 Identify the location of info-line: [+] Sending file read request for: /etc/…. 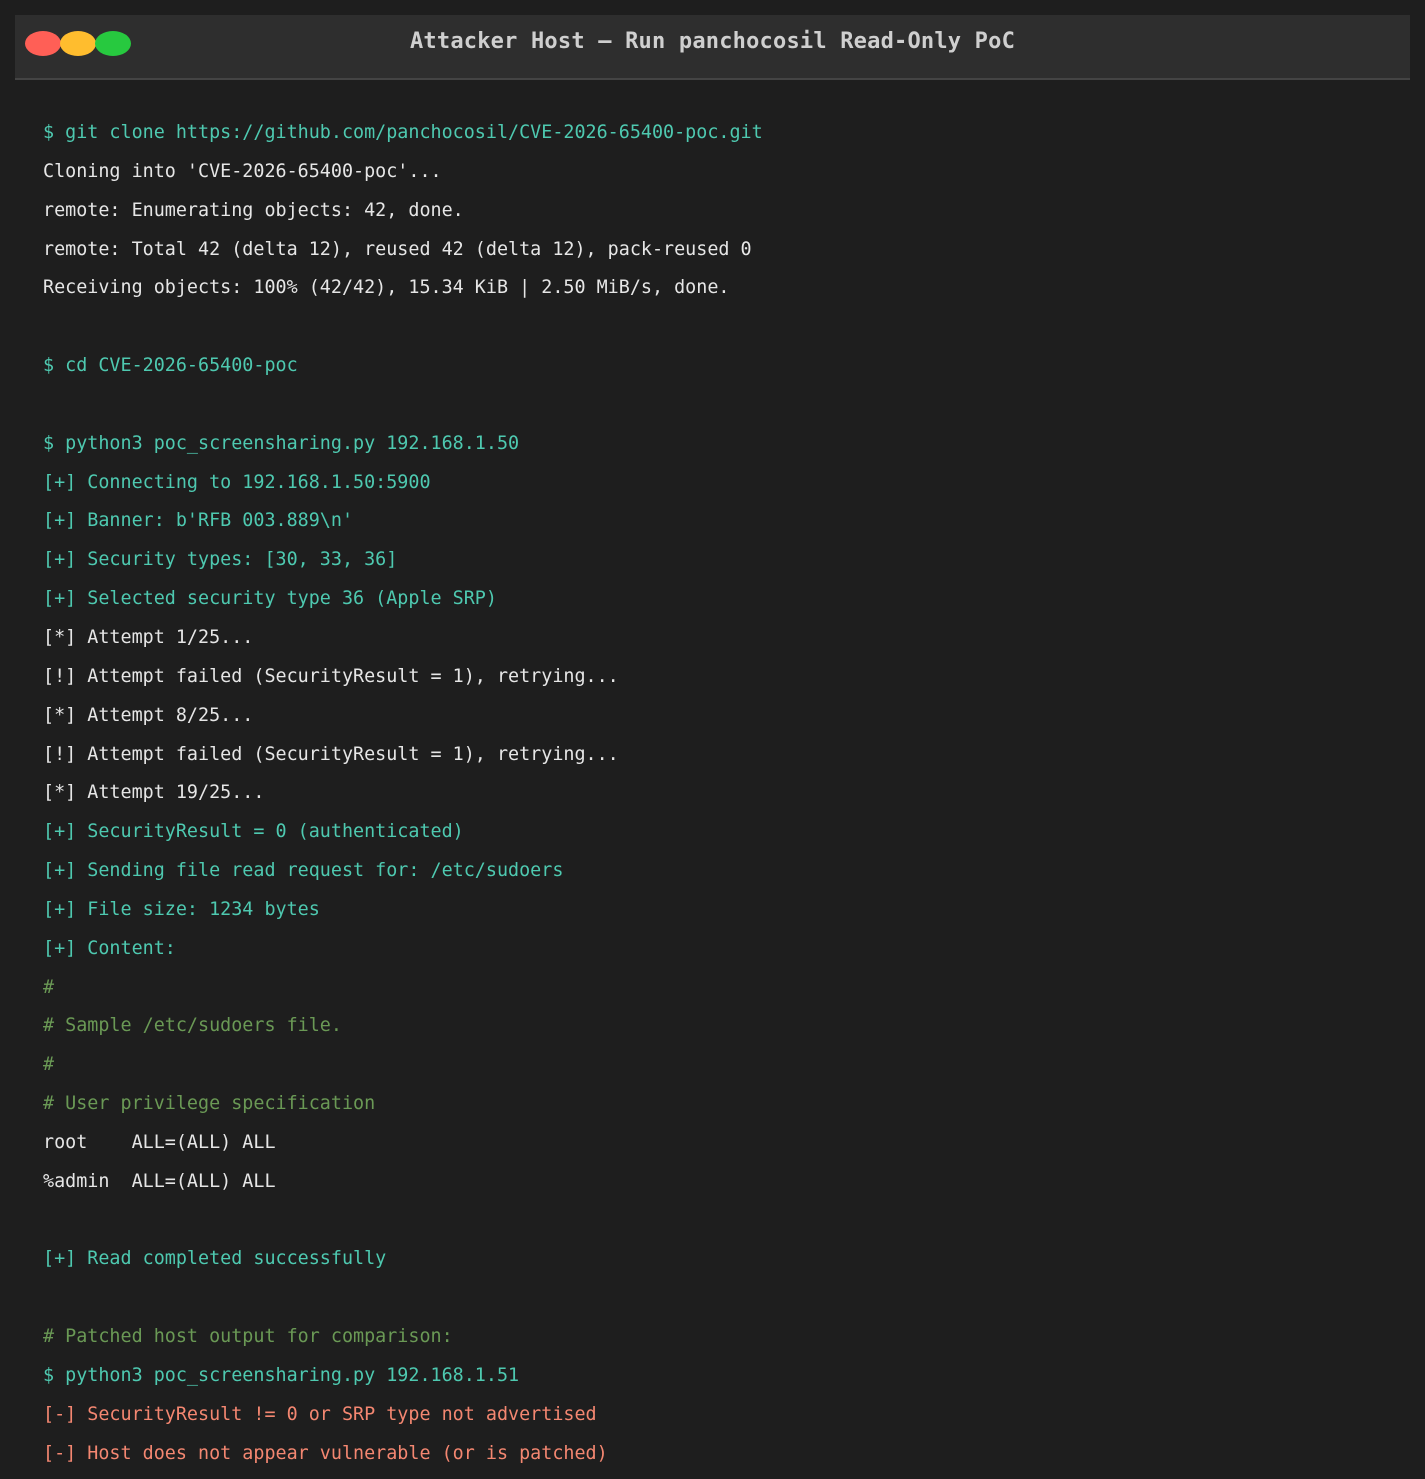
(303, 871).